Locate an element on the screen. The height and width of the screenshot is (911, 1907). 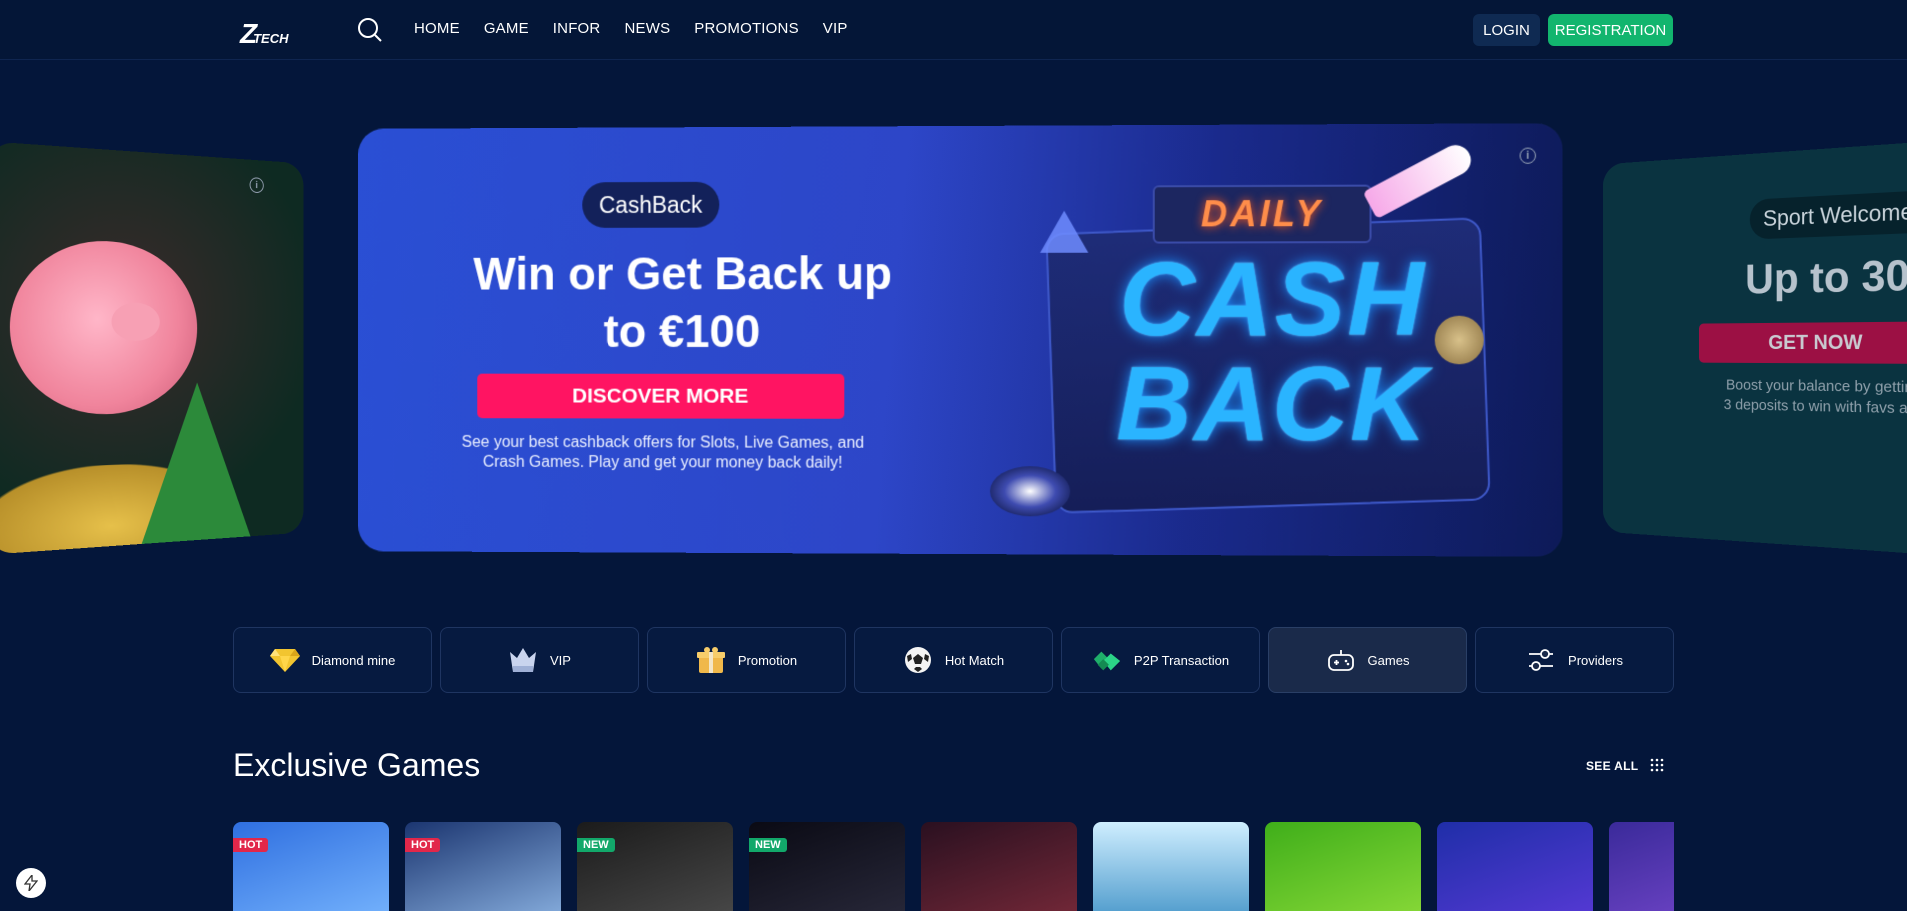
quick-label: Games is located at coordinates (1388, 660).